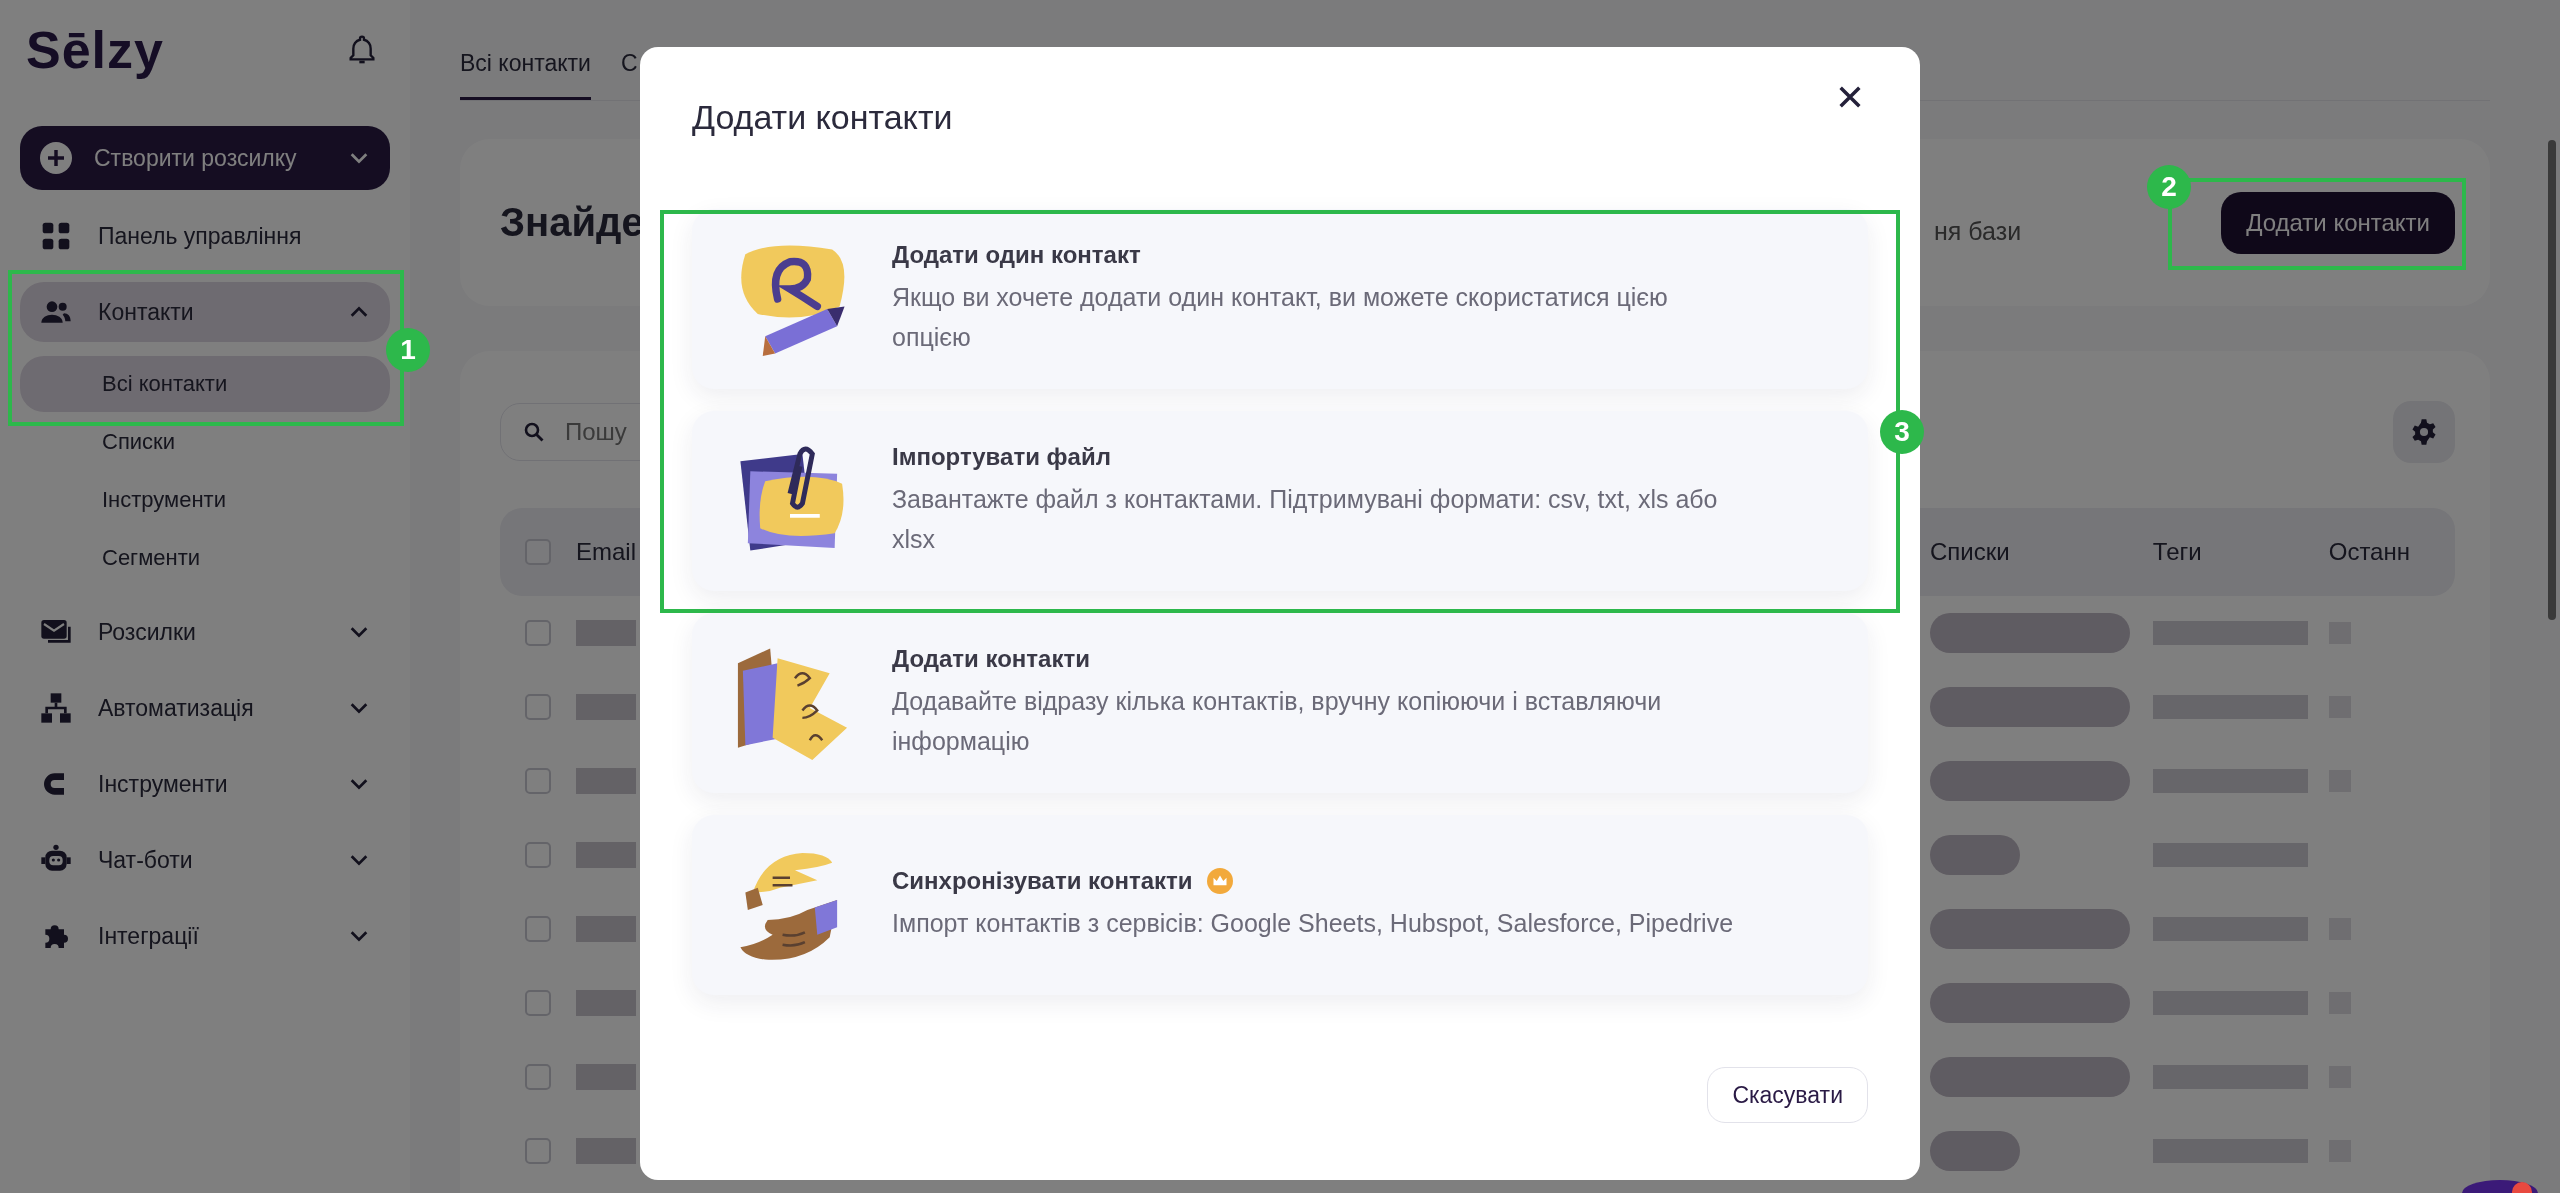 The width and height of the screenshot is (2560, 1193). Describe the element at coordinates (822, 117) in the screenshot. I see `dialog-title: Додати контакти` at that location.